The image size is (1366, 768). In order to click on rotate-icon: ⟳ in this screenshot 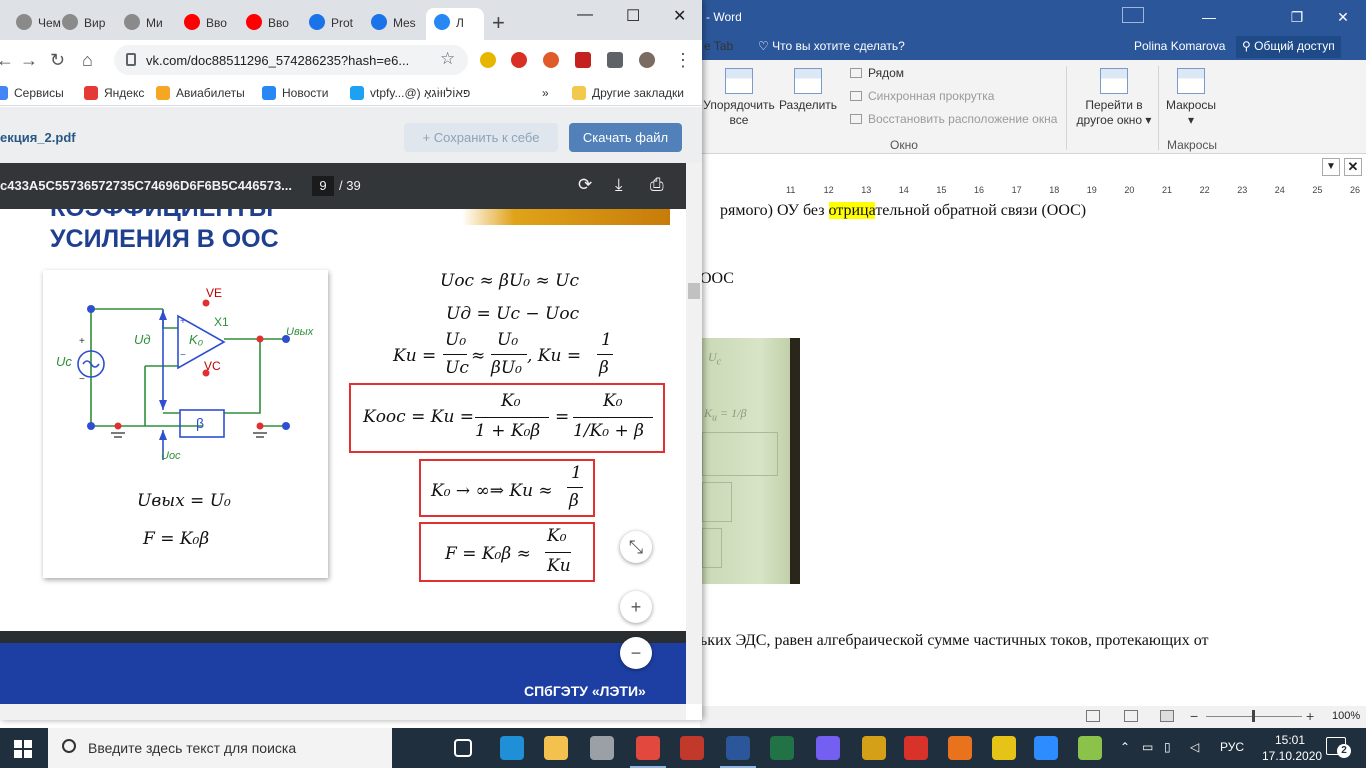, I will do `click(585, 185)`.